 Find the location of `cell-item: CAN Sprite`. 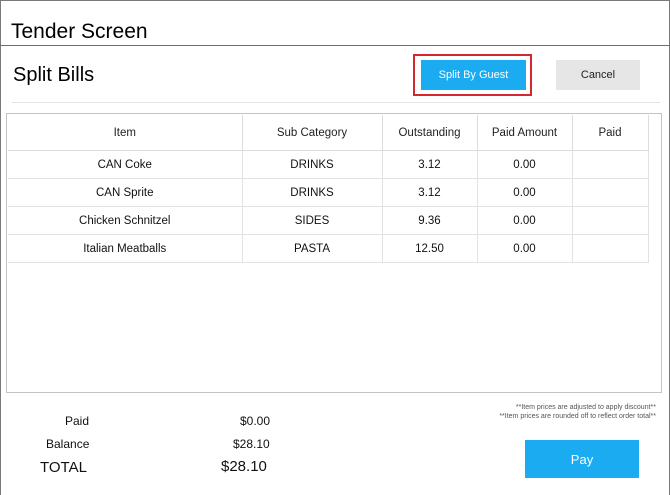

cell-item: CAN Sprite is located at coordinates (125, 192).